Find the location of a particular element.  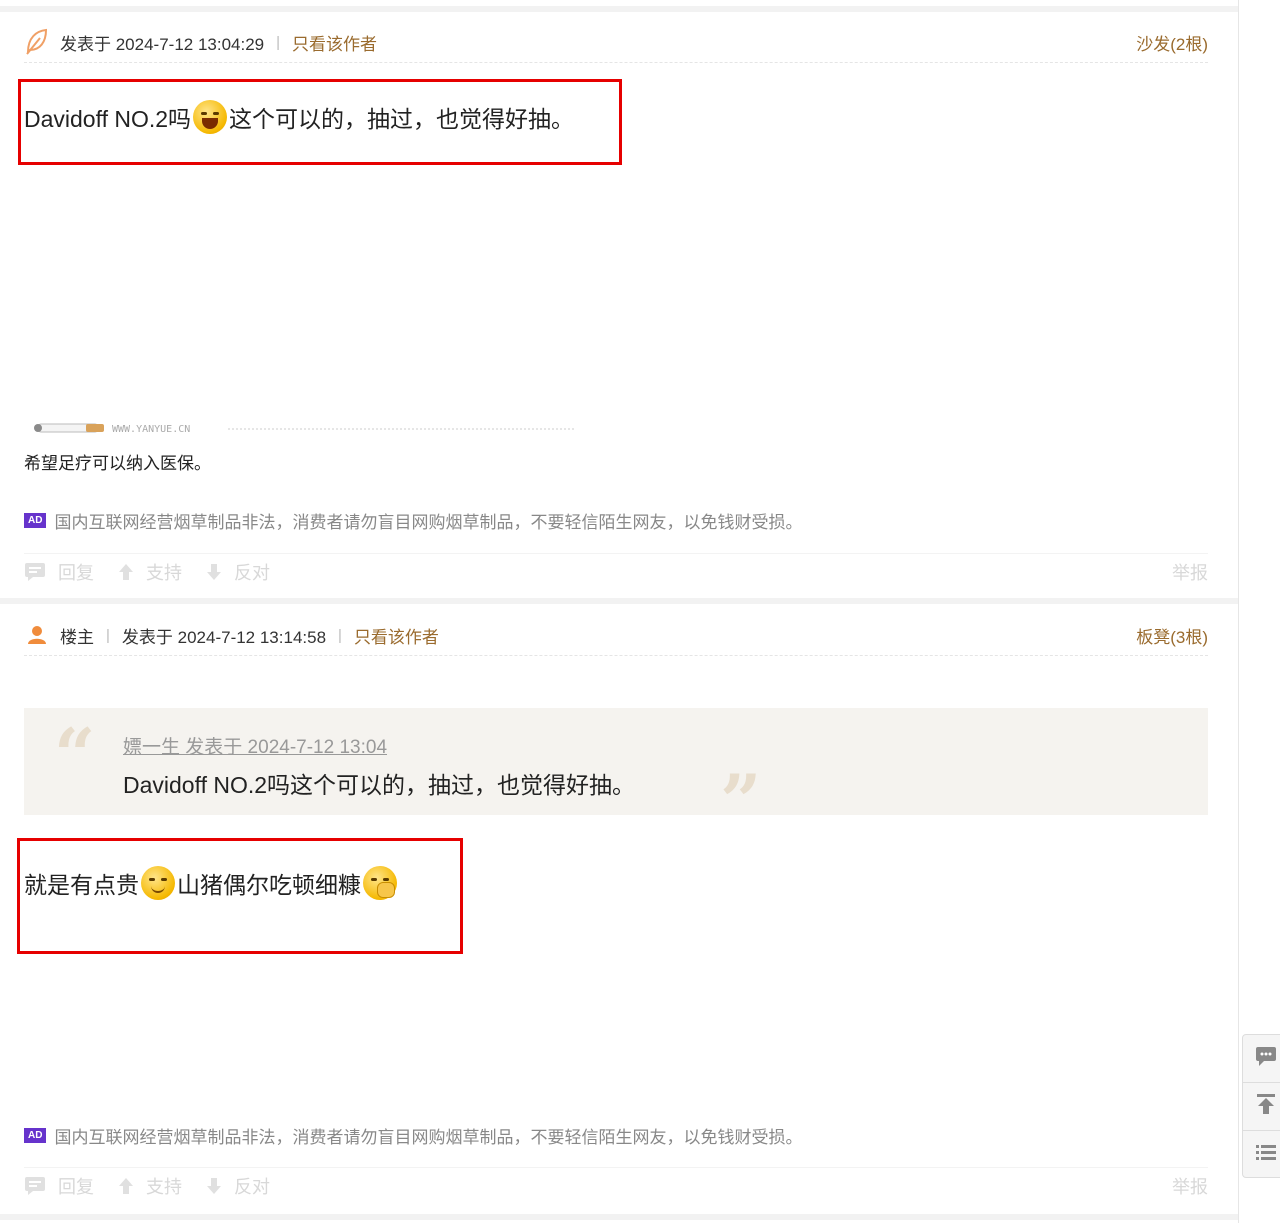

author-role: 楼主 is located at coordinates (77, 637).